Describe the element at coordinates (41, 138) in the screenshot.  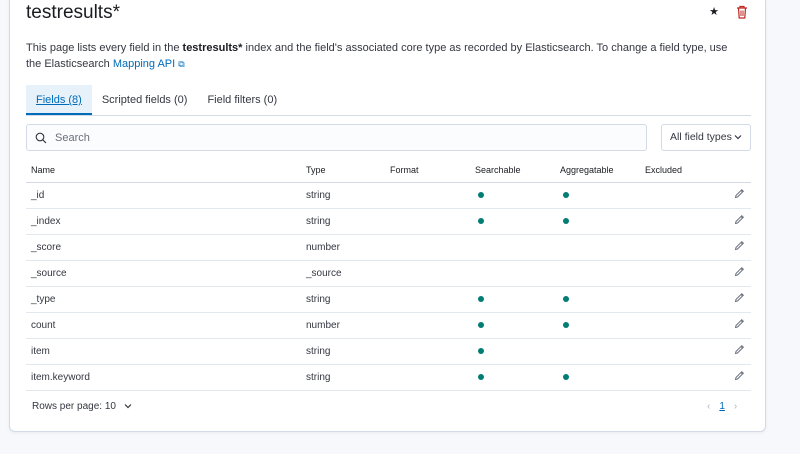
I see `search-icon` at that location.